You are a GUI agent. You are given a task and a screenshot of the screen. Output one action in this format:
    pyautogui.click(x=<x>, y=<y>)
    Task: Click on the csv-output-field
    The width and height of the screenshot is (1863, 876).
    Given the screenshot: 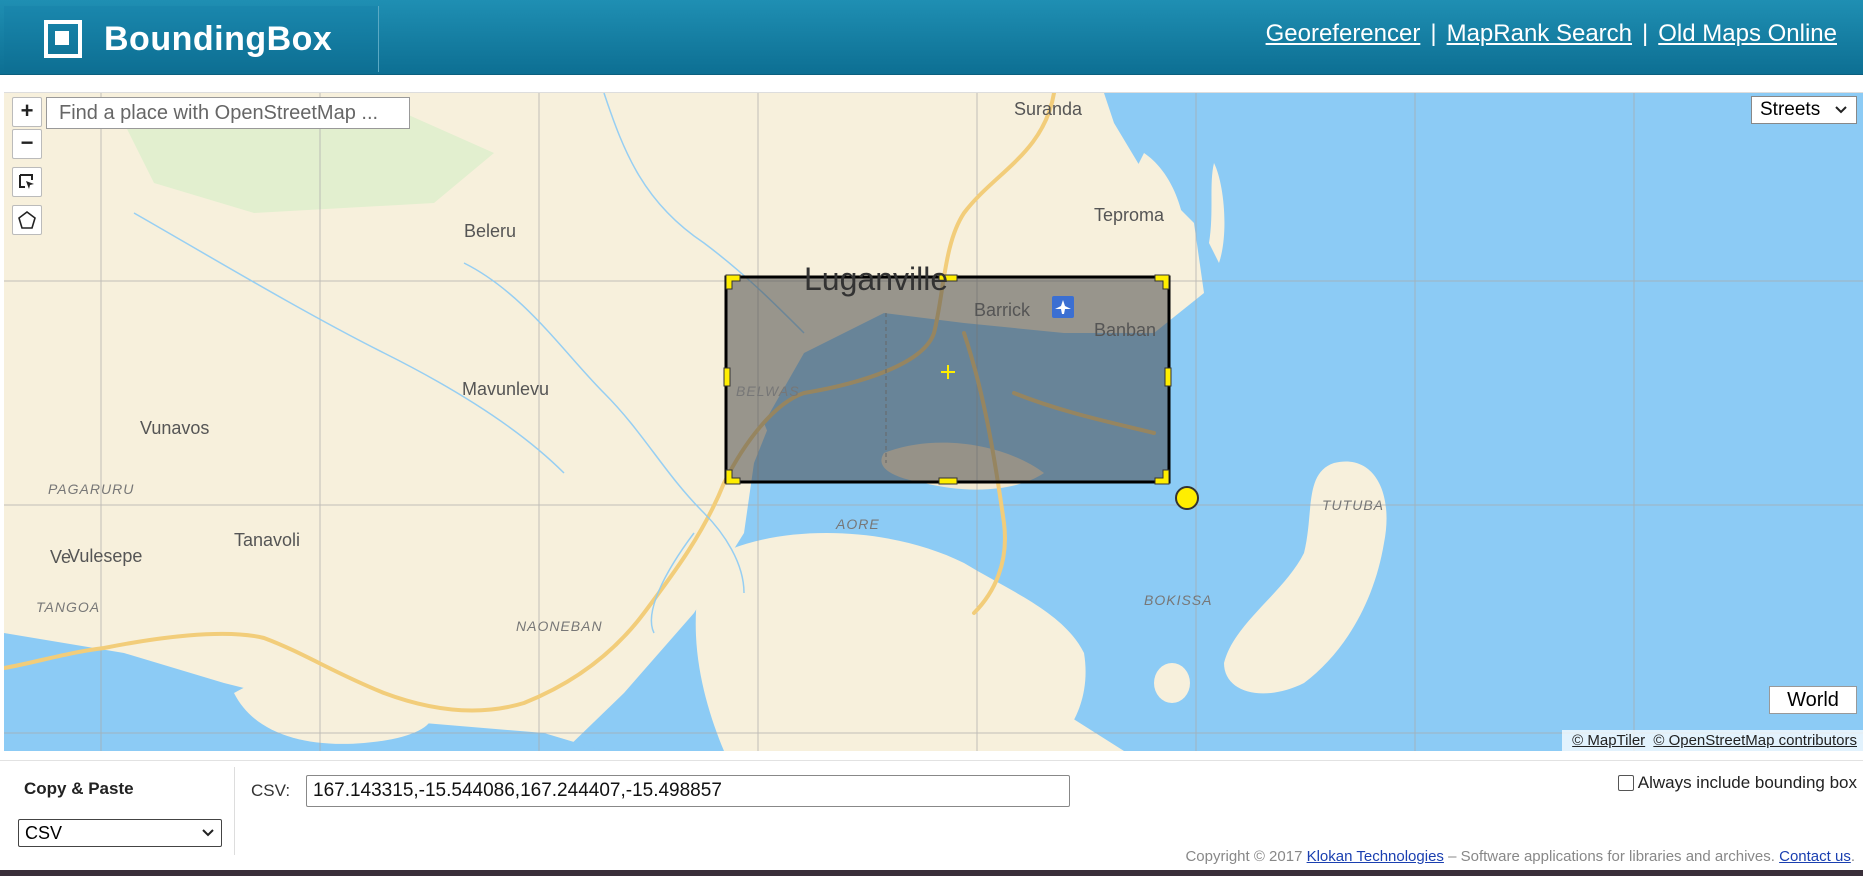 What is the action you would take?
    pyautogui.click(x=688, y=791)
    